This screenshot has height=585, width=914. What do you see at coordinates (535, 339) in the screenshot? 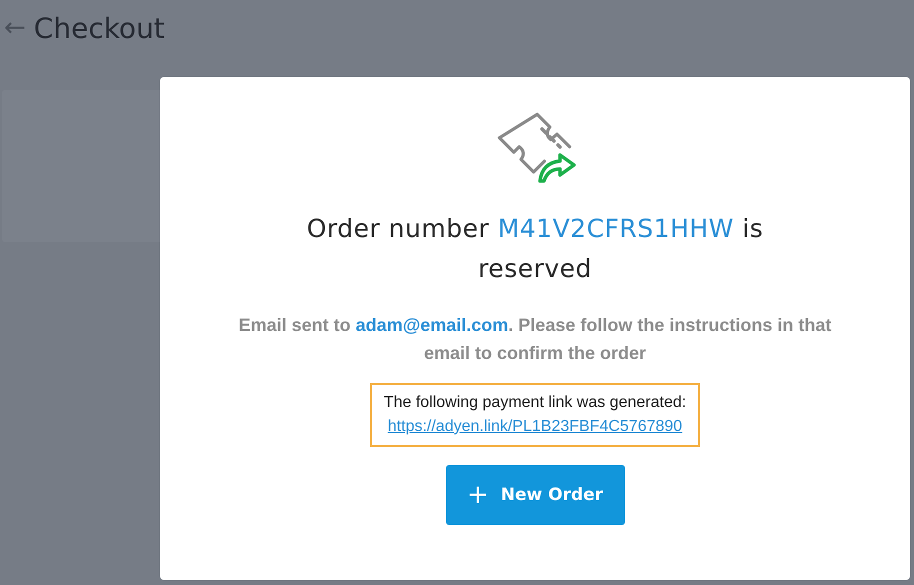
I see `email-message: Email sent to adam@email.com. Please follow the instructions in that email to confirm the order` at bounding box center [535, 339].